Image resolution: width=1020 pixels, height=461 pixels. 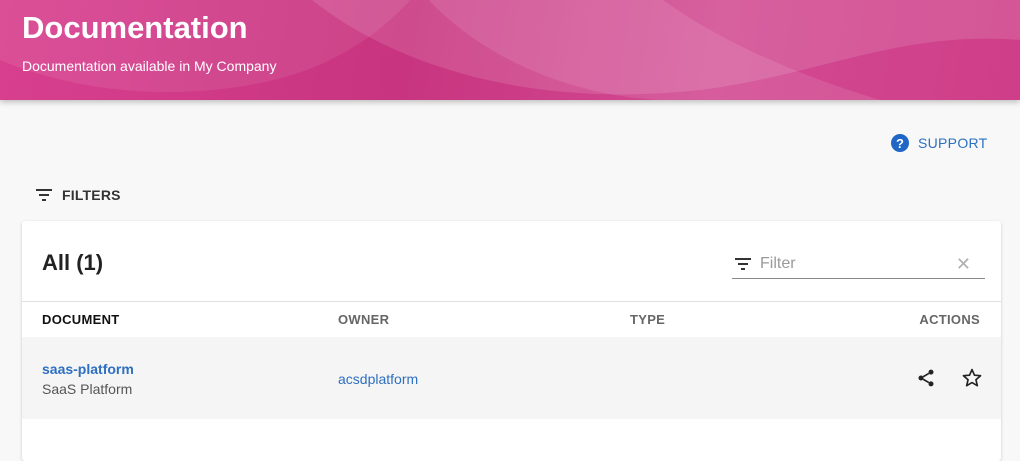 I want to click on support-label: SUPPORT, so click(x=953, y=143).